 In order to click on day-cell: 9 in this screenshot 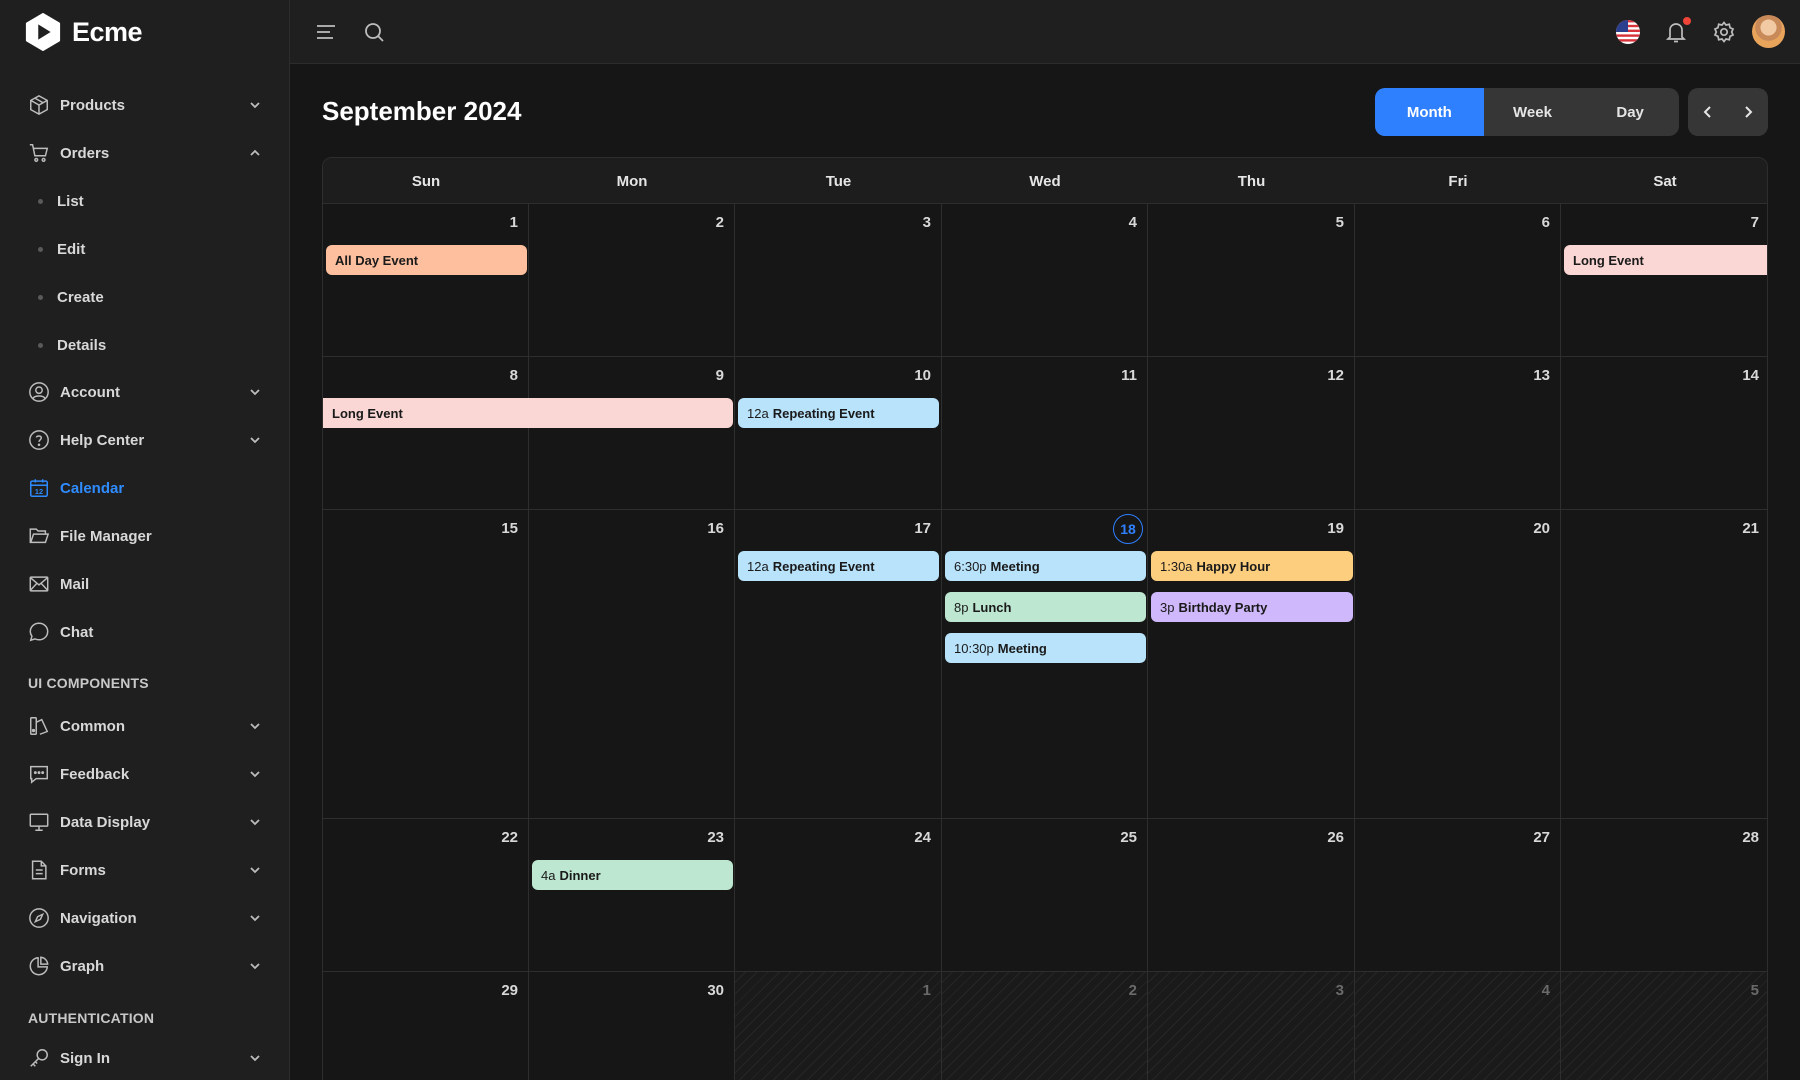, I will do `click(632, 433)`.